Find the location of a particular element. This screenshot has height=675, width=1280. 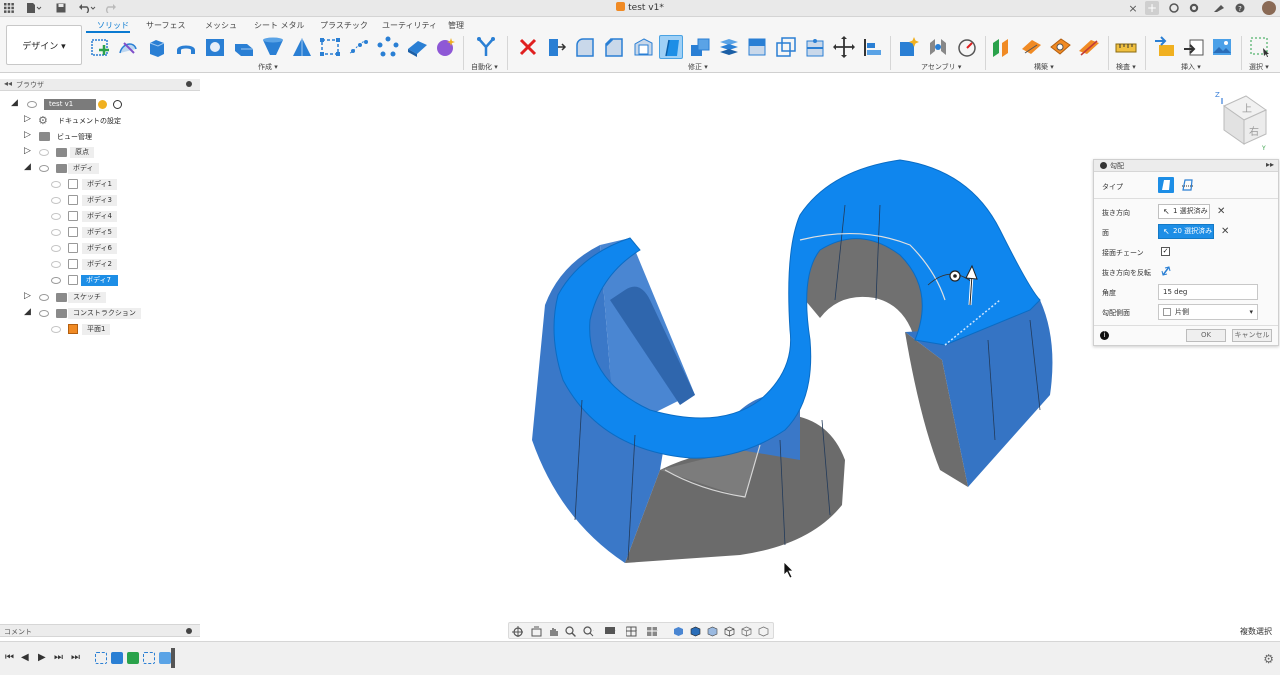

tab-plastic: プラスチック is located at coordinates (344, 25).